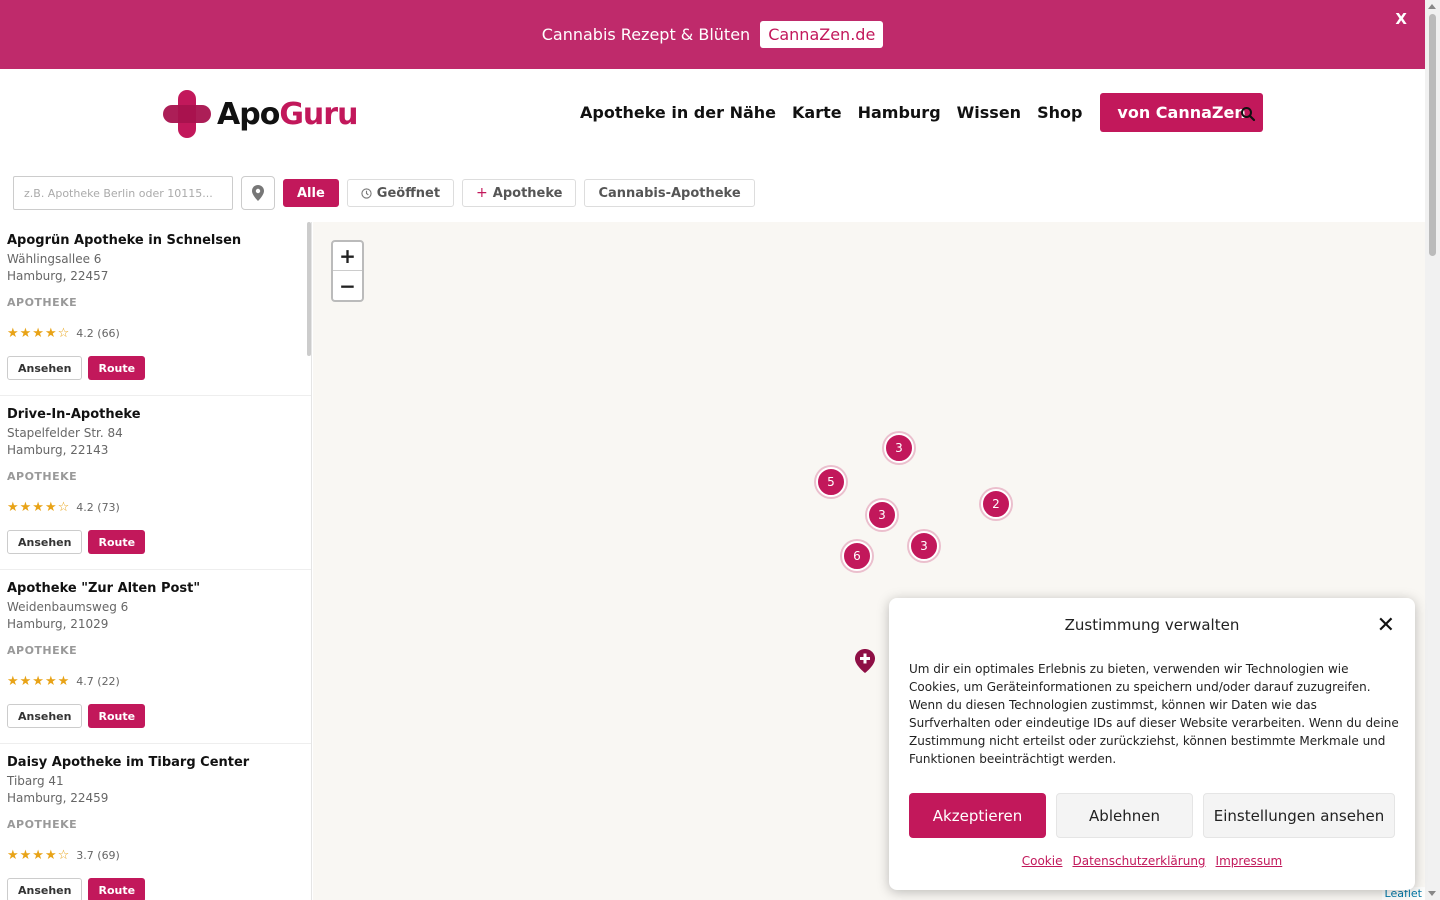  Describe the element at coordinates (1299, 815) in the screenshot. I see `view-settings-button: Einstellungen ansehen` at that location.